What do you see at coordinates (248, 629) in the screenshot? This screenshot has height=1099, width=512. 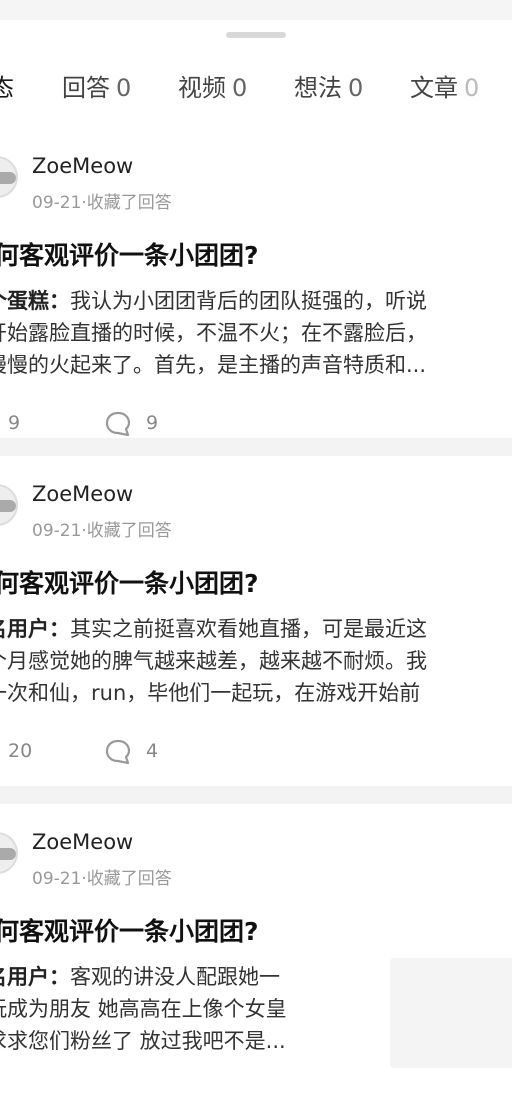 I see `excerpt-text: 其实之前挺喜欢看她直播，可是最近这` at bounding box center [248, 629].